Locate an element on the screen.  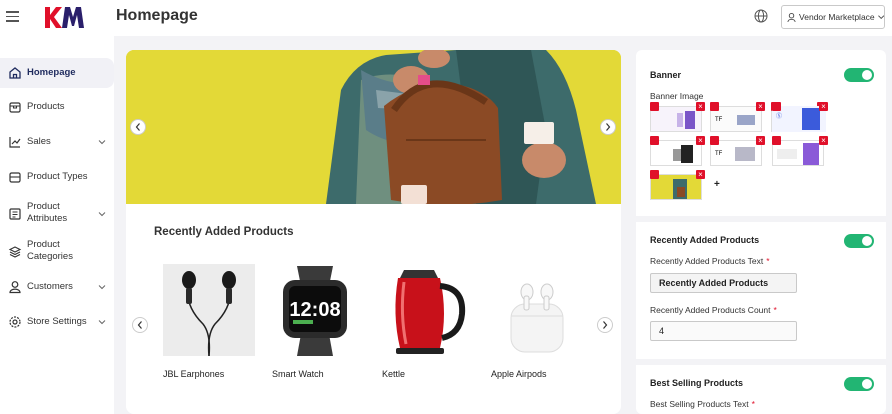
brand-logo is located at coordinates (65, 17).